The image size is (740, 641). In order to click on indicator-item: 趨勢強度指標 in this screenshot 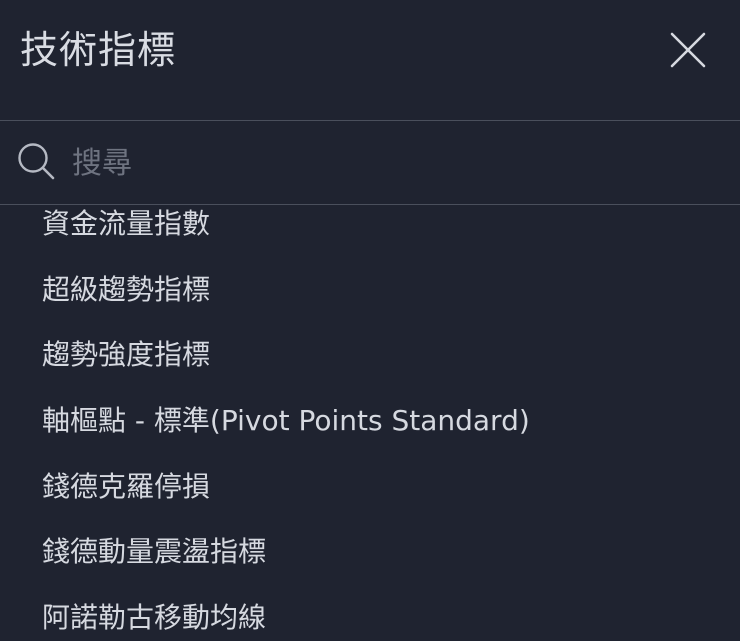, I will do `click(126, 355)`.